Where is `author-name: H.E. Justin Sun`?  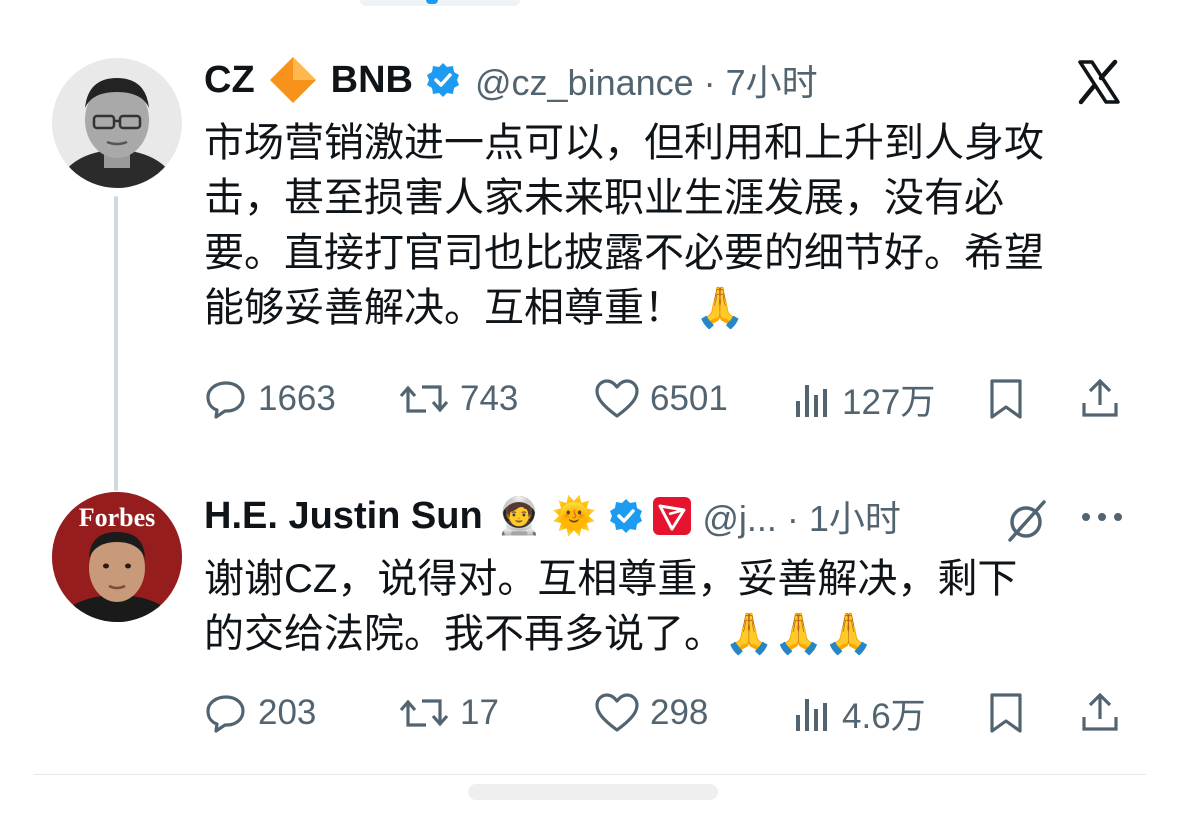 author-name: H.E. Justin Sun is located at coordinates (343, 516).